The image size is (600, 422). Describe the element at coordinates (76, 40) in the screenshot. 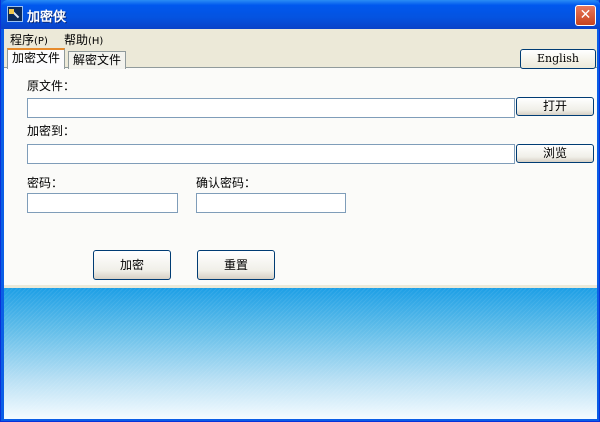

I see `menu-help-label: 帮助` at that location.